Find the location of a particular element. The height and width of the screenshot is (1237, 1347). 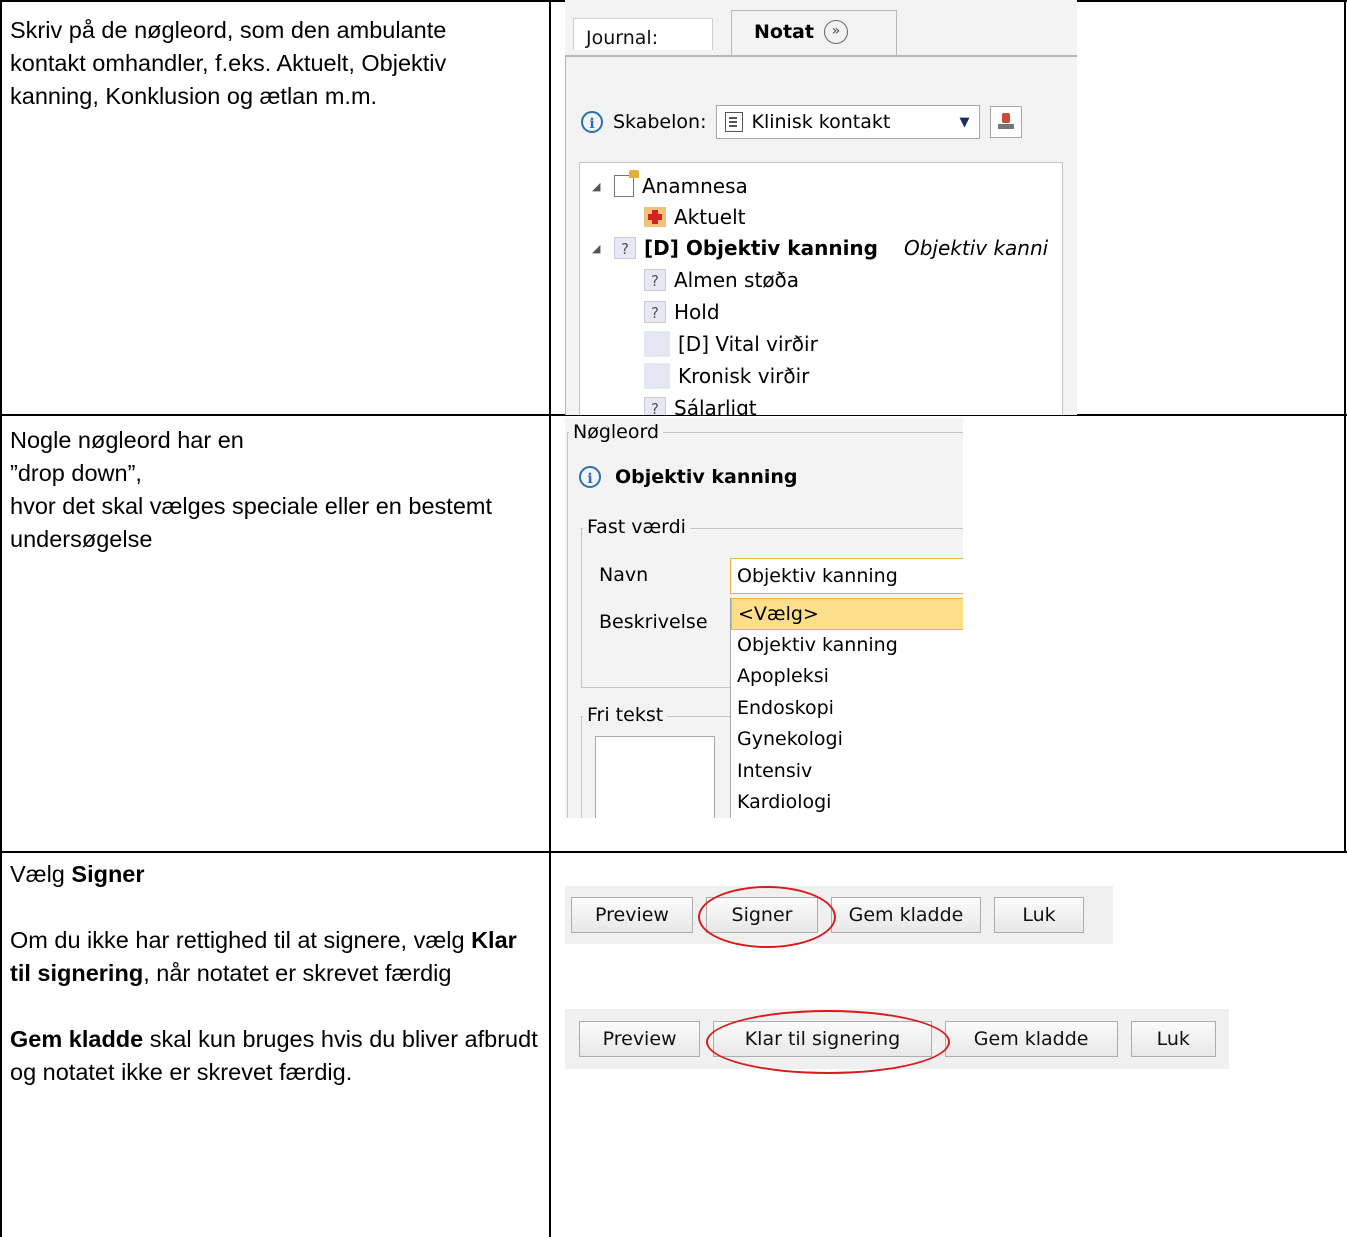

tree-node-label: Anamnesa is located at coordinates (695, 186).